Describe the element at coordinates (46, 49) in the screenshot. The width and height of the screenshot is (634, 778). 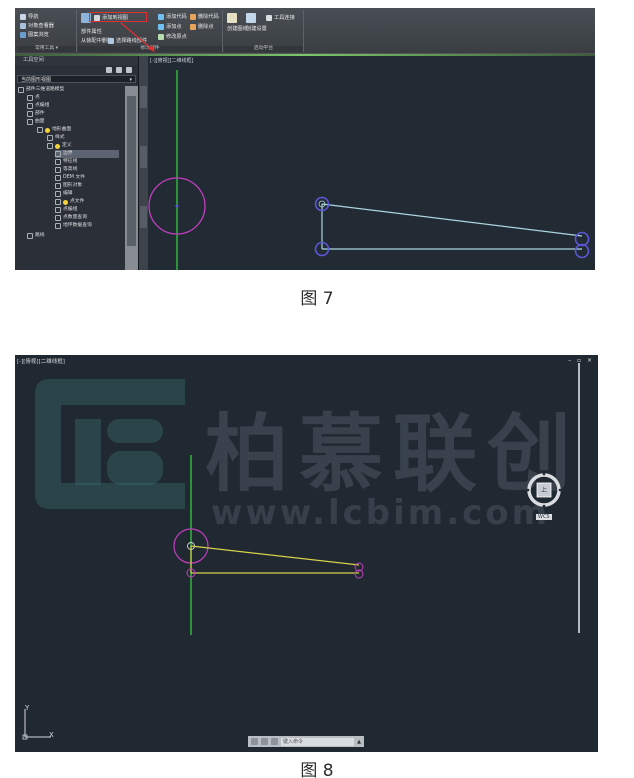
I see `ribbon-group-title: 常用工具 ▾` at that location.